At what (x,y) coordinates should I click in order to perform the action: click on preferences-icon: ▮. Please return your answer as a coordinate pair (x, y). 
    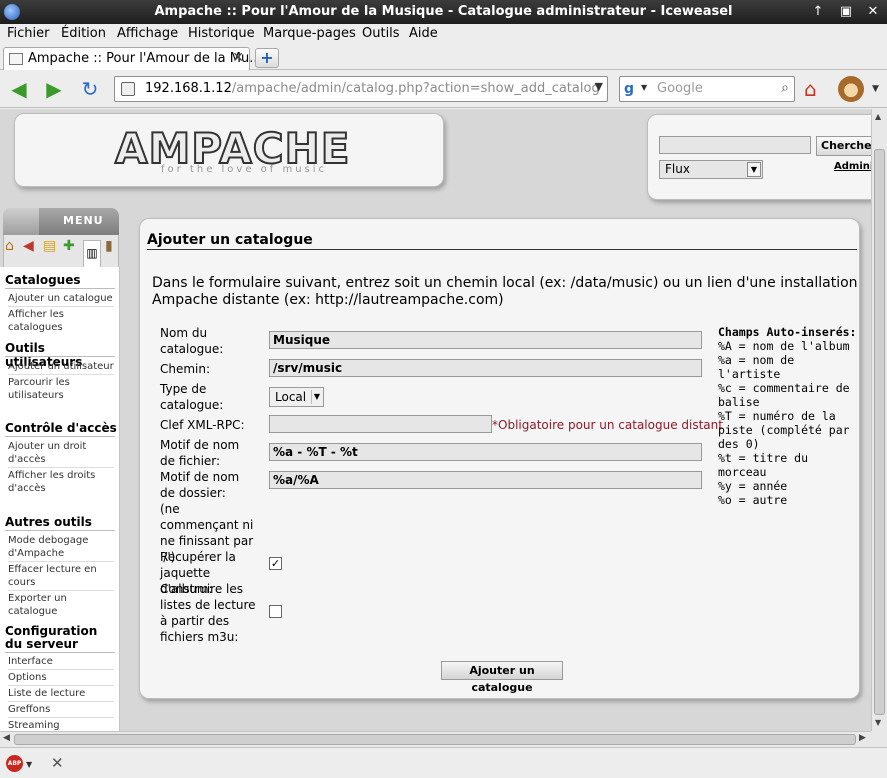
    Looking at the image, I should click on (109, 246).